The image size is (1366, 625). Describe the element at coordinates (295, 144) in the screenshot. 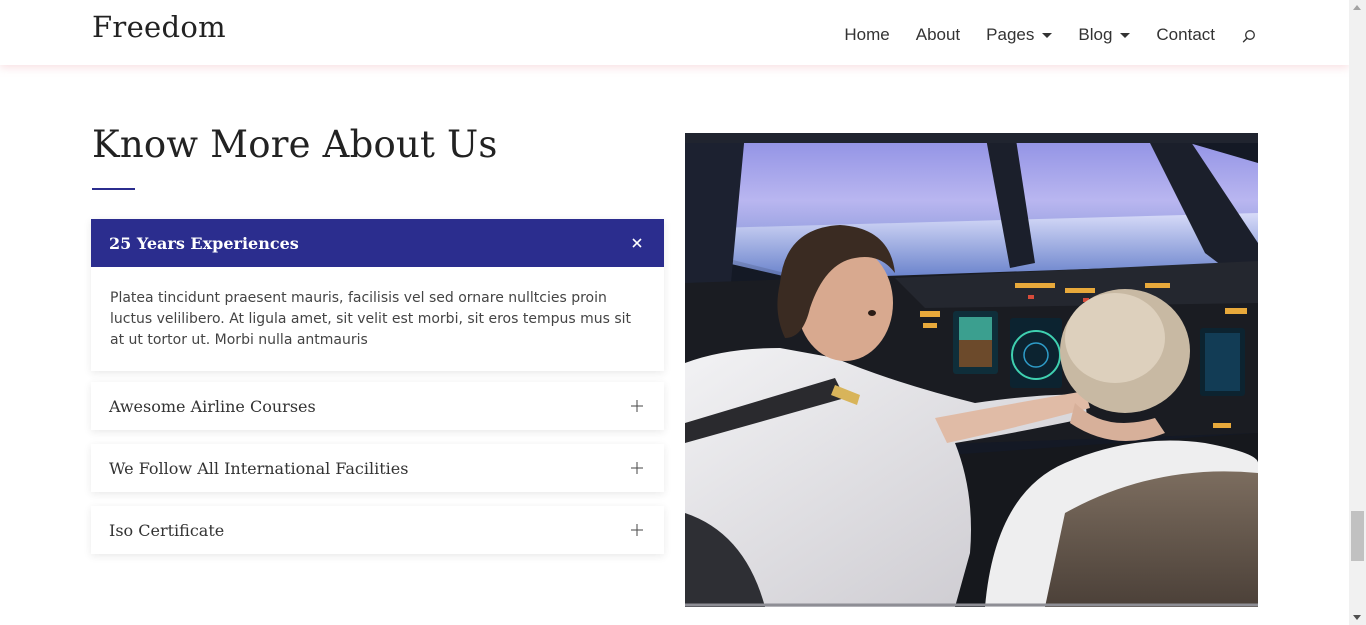

I see `section-title: Know More About Us` at that location.